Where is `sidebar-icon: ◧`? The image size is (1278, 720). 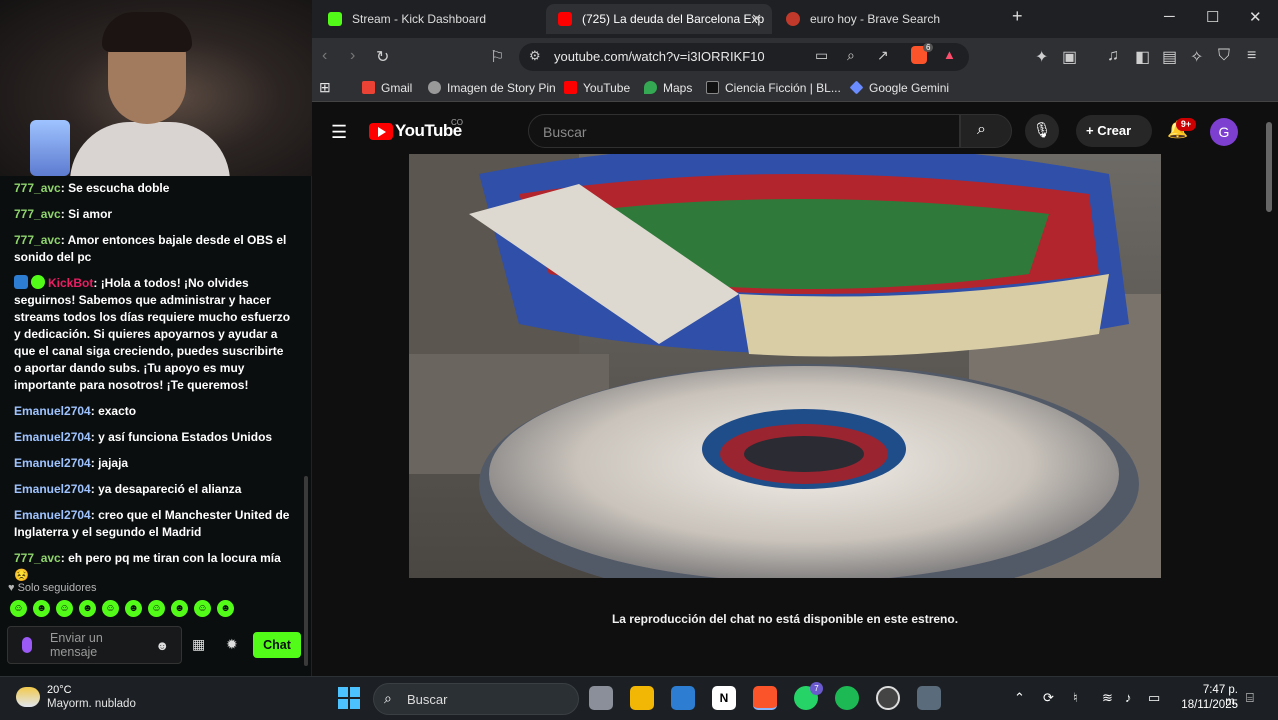
sidebar-icon: ◧ is located at coordinates (1142, 57).